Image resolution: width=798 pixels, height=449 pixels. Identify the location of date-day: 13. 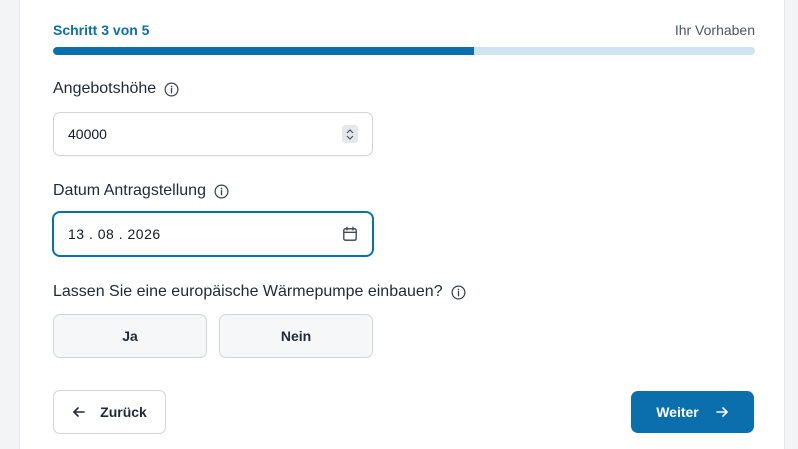
(76, 234).